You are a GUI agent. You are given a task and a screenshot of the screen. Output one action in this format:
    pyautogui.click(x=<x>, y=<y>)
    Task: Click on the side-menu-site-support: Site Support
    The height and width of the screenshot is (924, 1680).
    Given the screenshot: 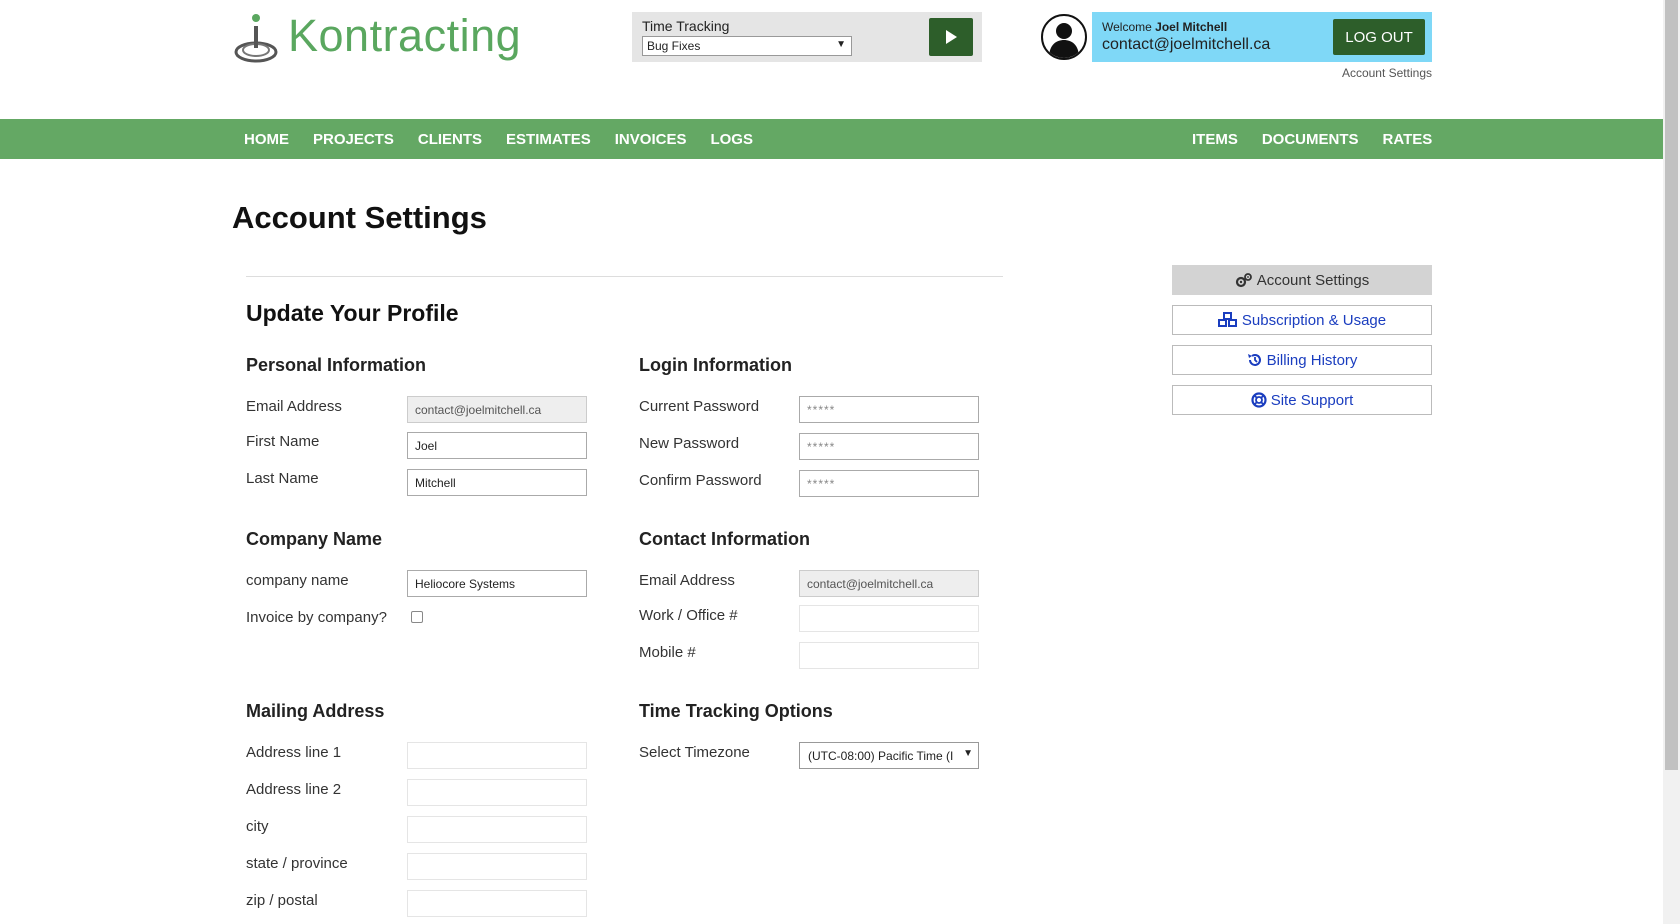 What is the action you would take?
    pyautogui.click(x=1302, y=400)
    